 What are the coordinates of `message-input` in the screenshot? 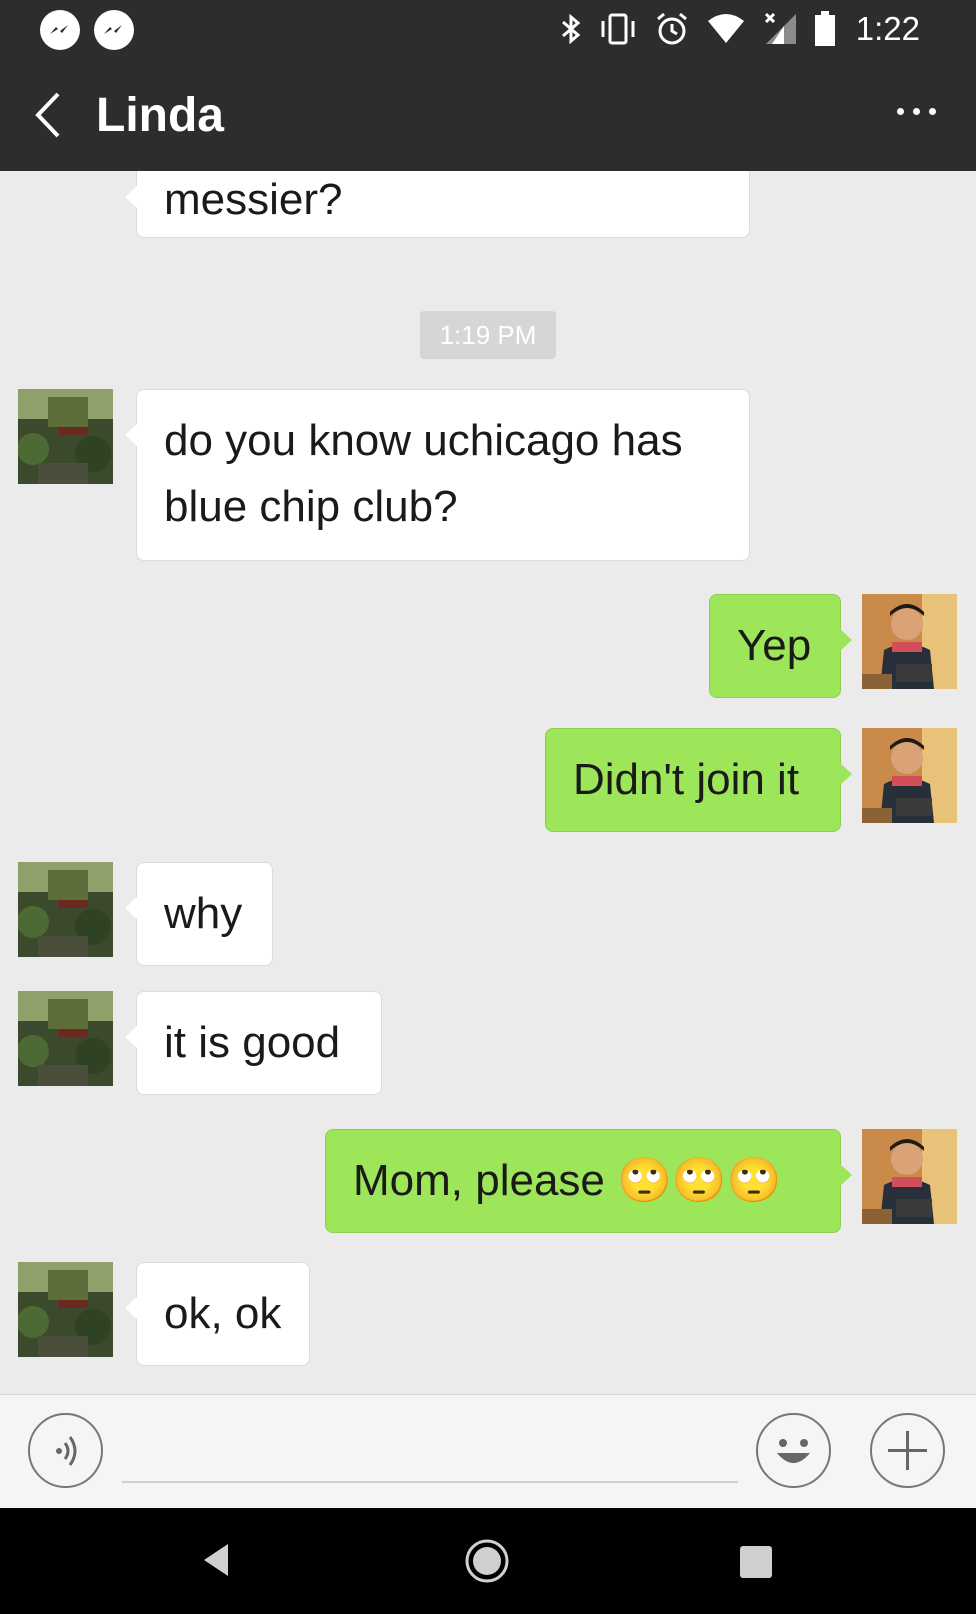 It's located at (430, 1449).